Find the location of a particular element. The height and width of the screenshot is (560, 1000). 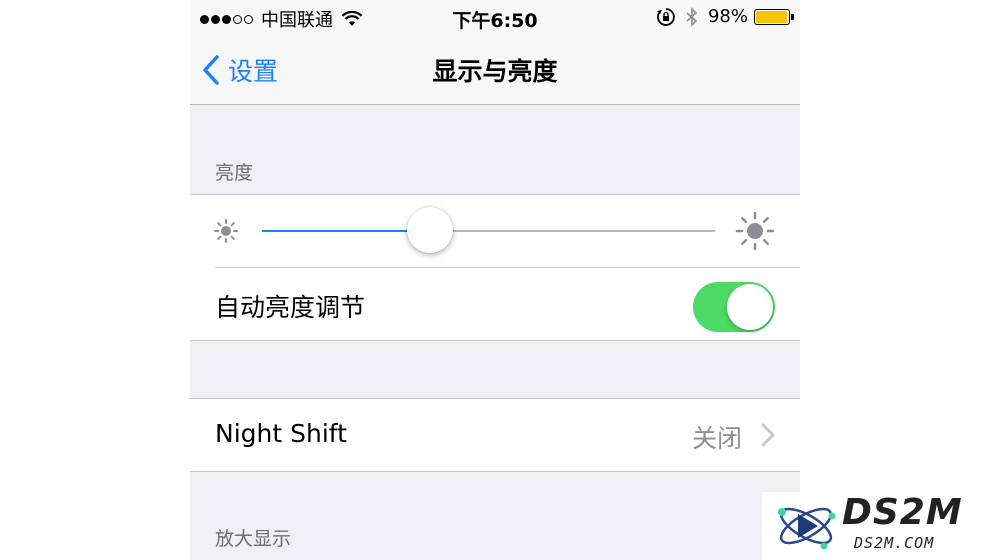

sun-large-icon is located at coordinates (755, 231).